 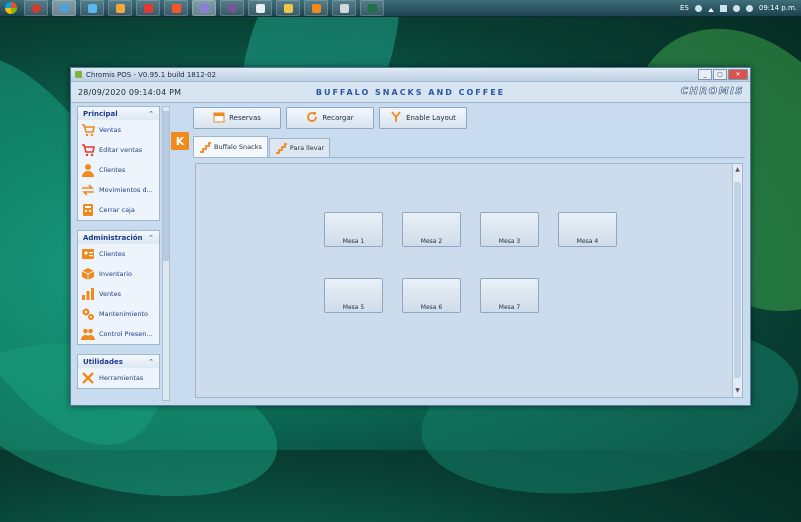 I want to click on reservas-button: Reservas, so click(x=237, y=118).